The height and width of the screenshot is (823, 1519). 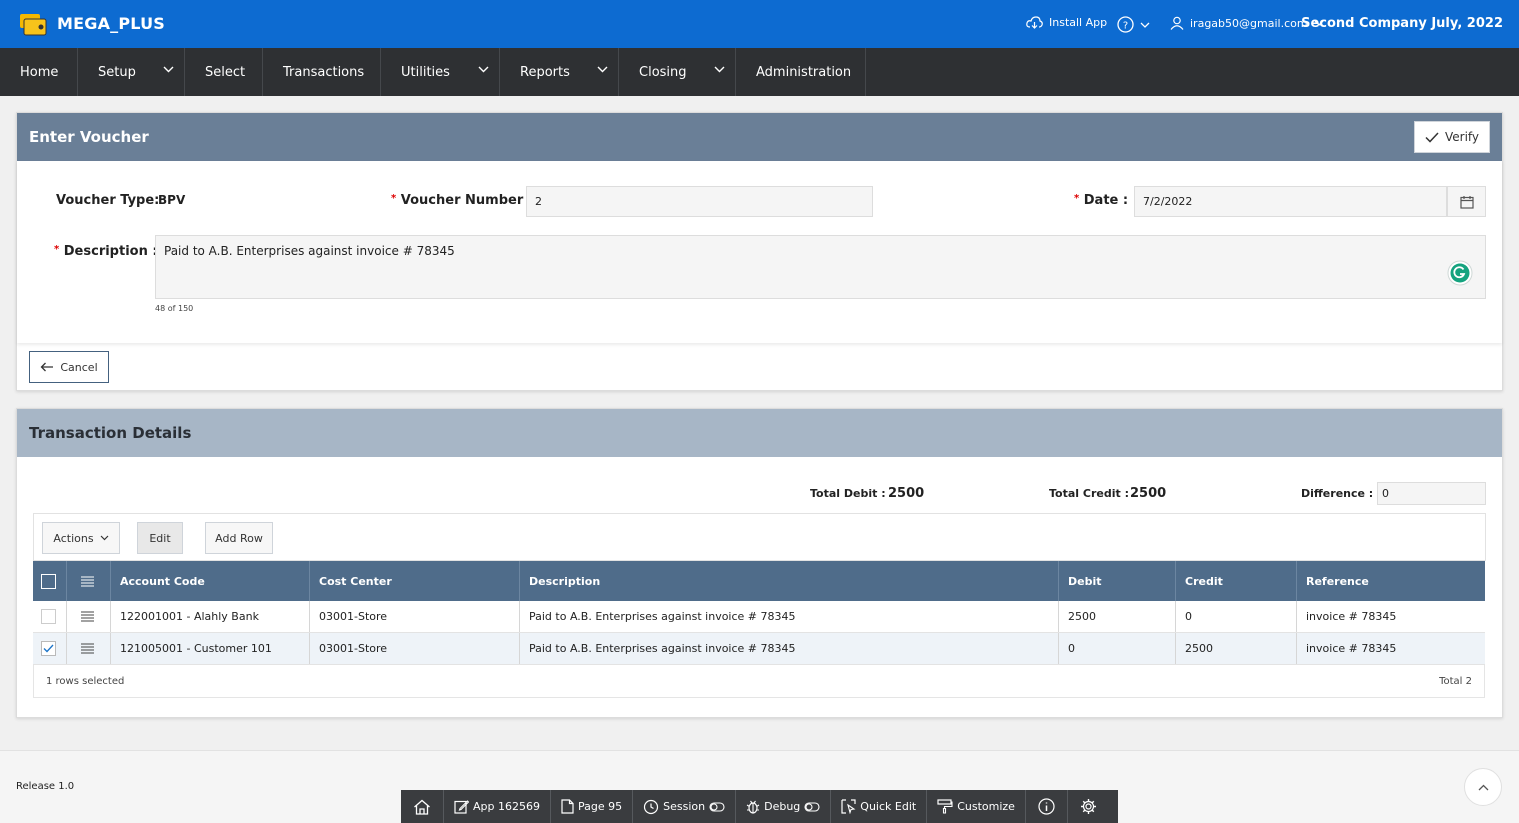 I want to click on verify-label: Verify, so click(x=1462, y=137).